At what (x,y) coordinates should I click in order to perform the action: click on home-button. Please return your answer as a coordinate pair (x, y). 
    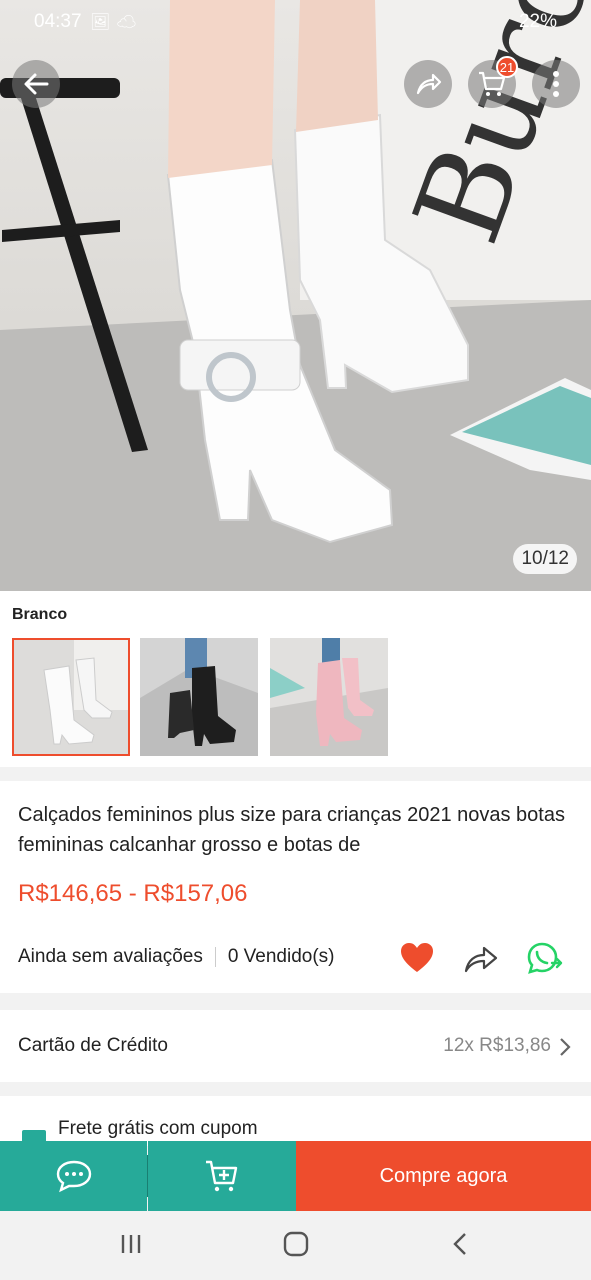
    Looking at the image, I should click on (296, 1246).